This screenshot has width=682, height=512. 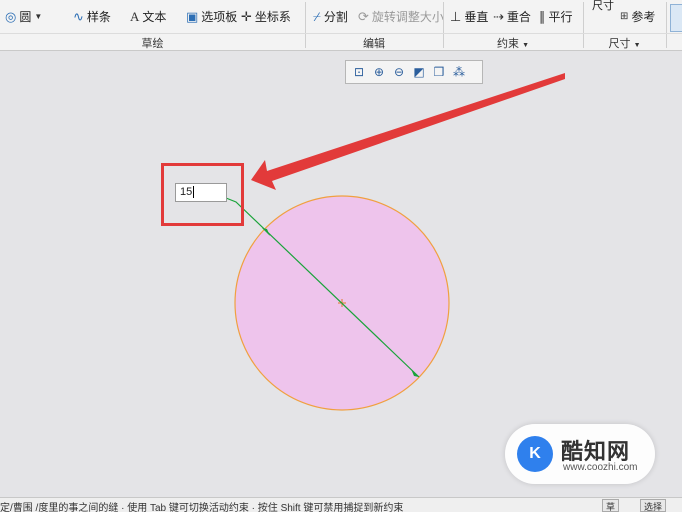 What do you see at coordinates (399, 72) in the screenshot?
I see `zoom-out-icon: ⊖` at bounding box center [399, 72].